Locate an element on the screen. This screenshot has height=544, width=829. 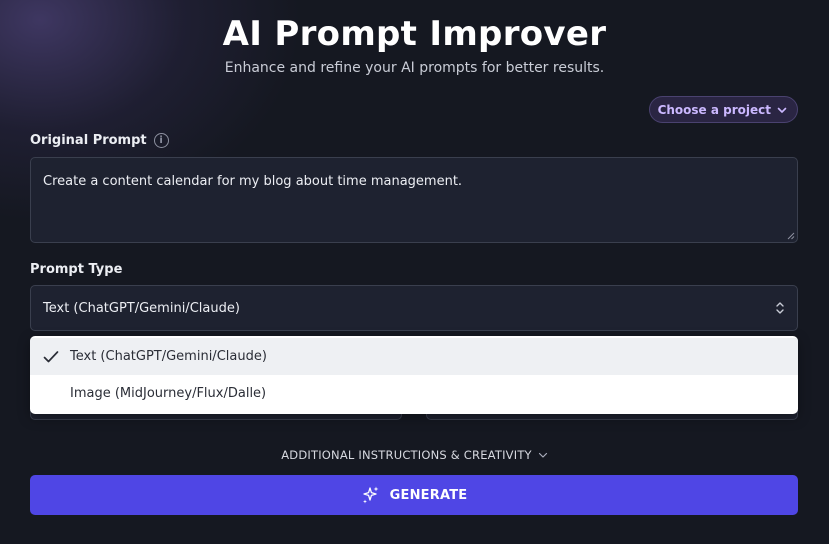
choose-project-button: Choose a project is located at coordinates (723, 109).